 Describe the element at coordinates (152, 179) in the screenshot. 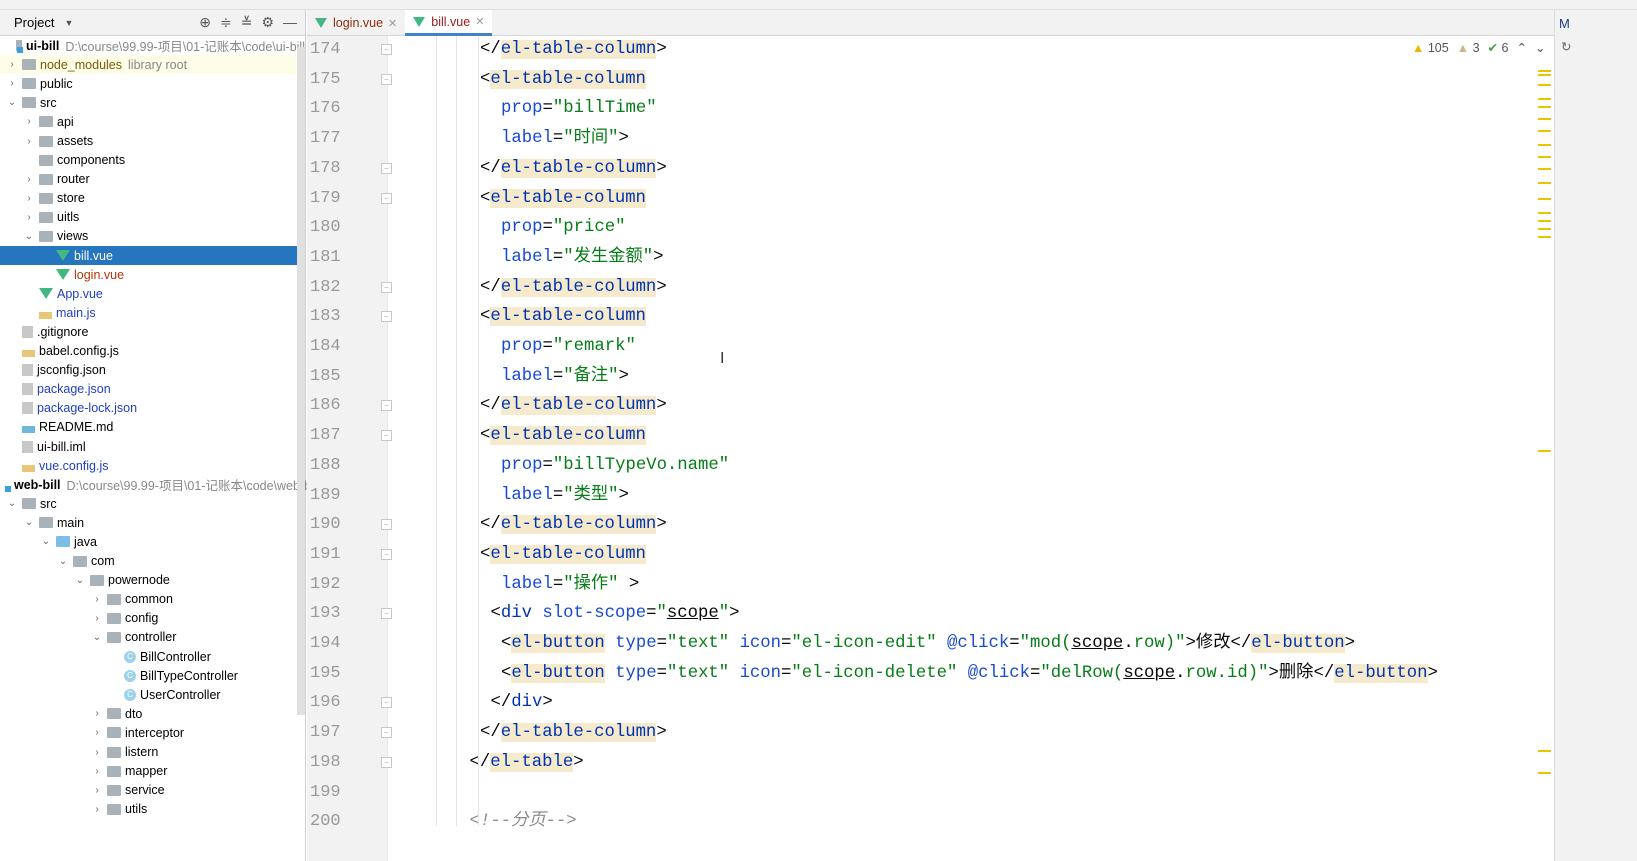

I see `tree-item: › router` at that location.